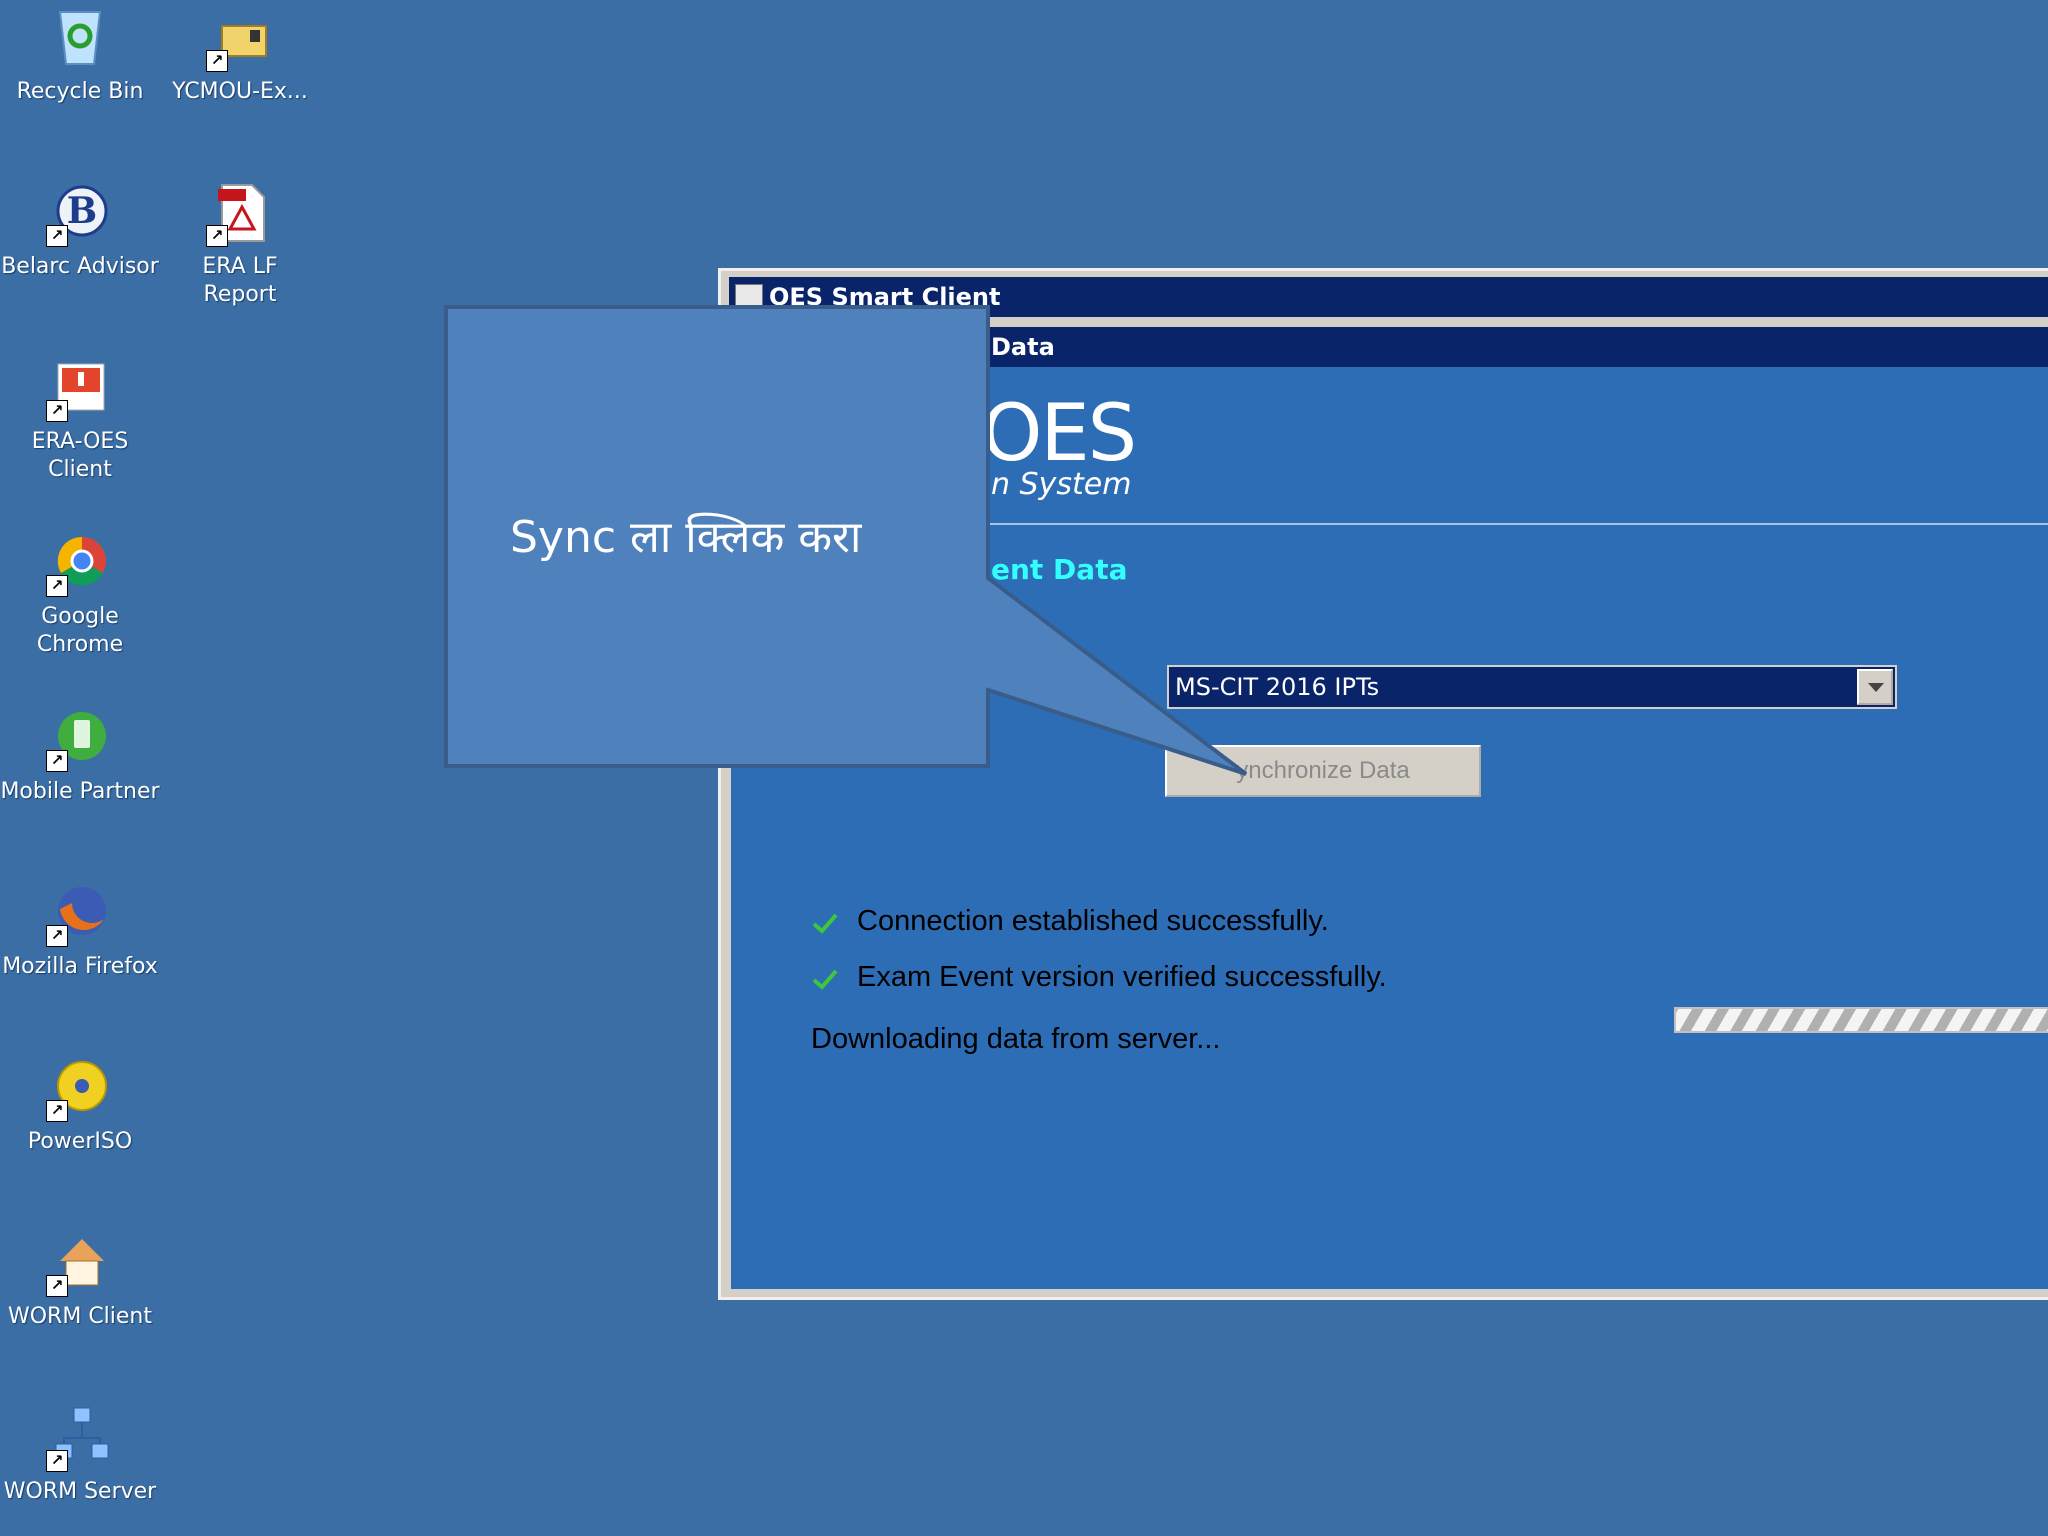  Describe the element at coordinates (80, 563) in the screenshot. I see `chrome-icon: ↗` at that location.